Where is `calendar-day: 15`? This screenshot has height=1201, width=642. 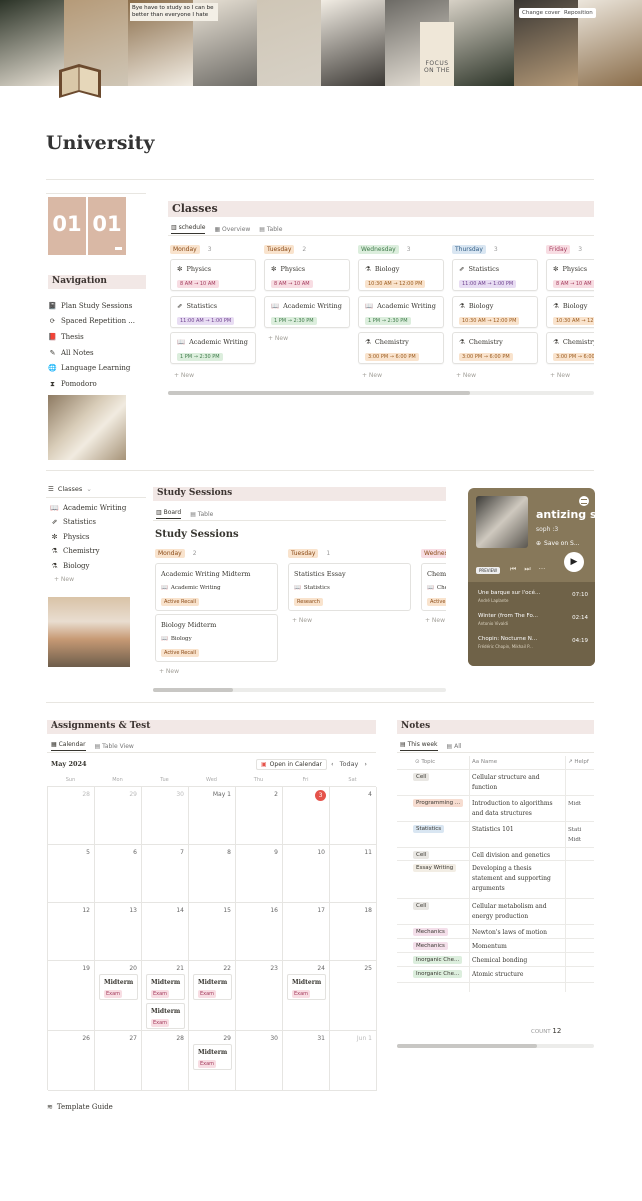 calendar-day: 15 is located at coordinates (212, 932).